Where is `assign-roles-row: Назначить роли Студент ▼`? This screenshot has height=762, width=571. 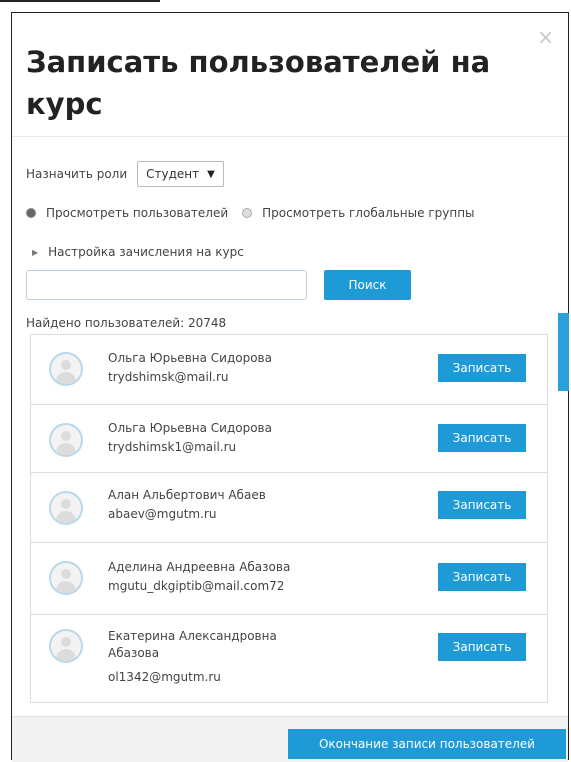 assign-roles-row: Назначить роли Студент ▼ is located at coordinates (125, 174).